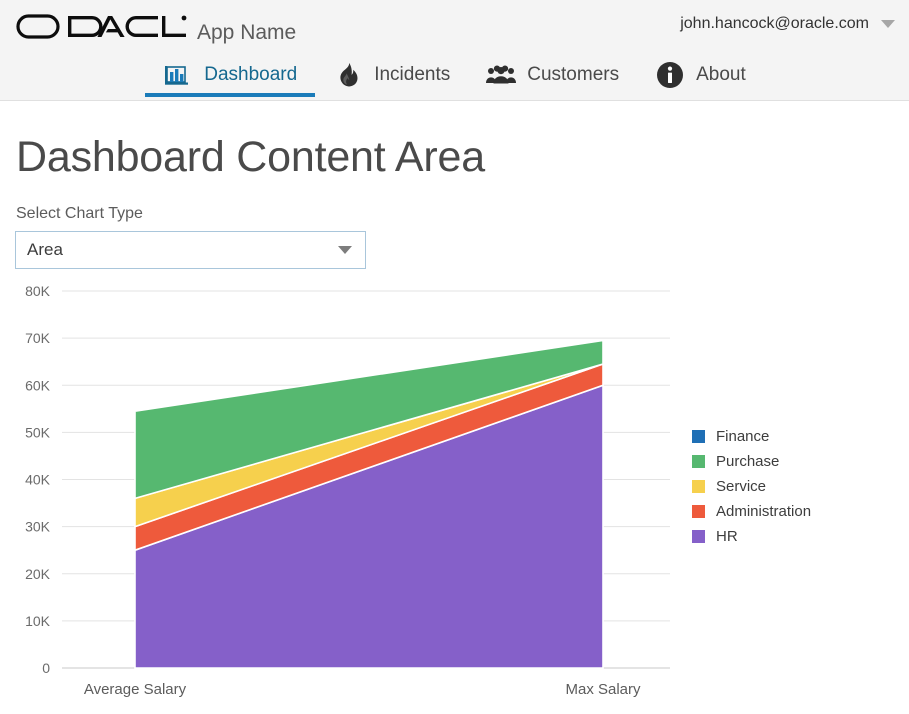  I want to click on legend-item: Finance, so click(751, 436).